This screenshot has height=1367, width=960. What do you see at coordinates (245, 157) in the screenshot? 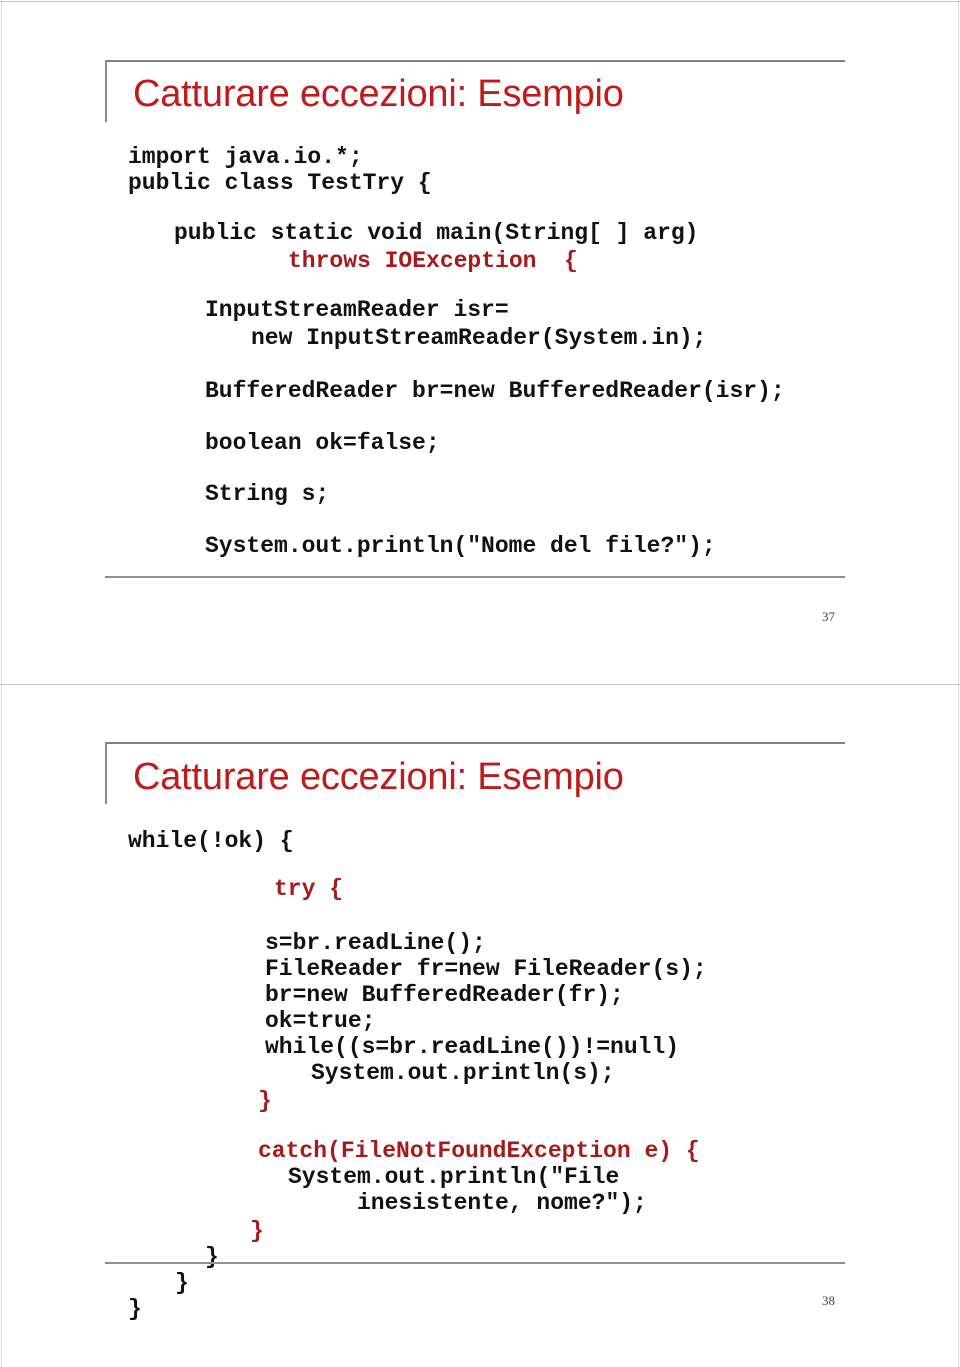
I see `code-line: import java.io.*;` at bounding box center [245, 157].